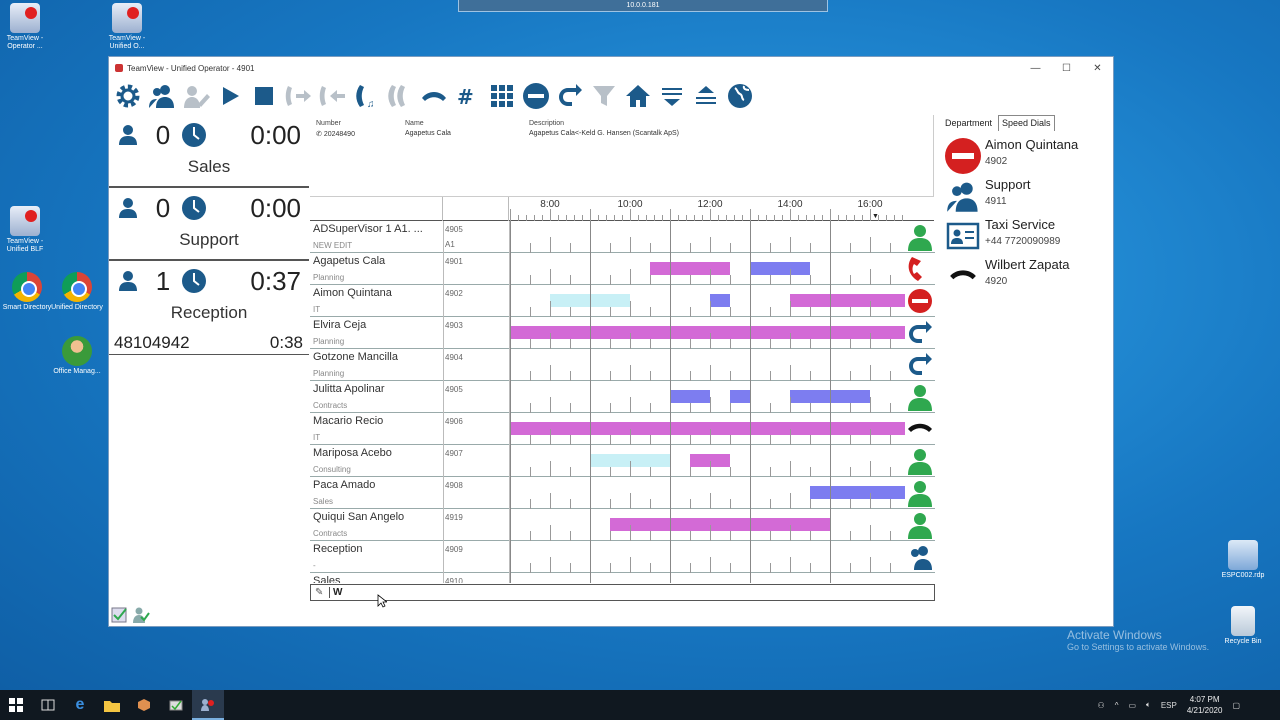 Image resolution: width=1280 pixels, height=720 pixels. What do you see at coordinates (611, 68) in the screenshot?
I see `title-bar: TeamView - Unified Operator - 4901 — ☐ ✕` at bounding box center [611, 68].